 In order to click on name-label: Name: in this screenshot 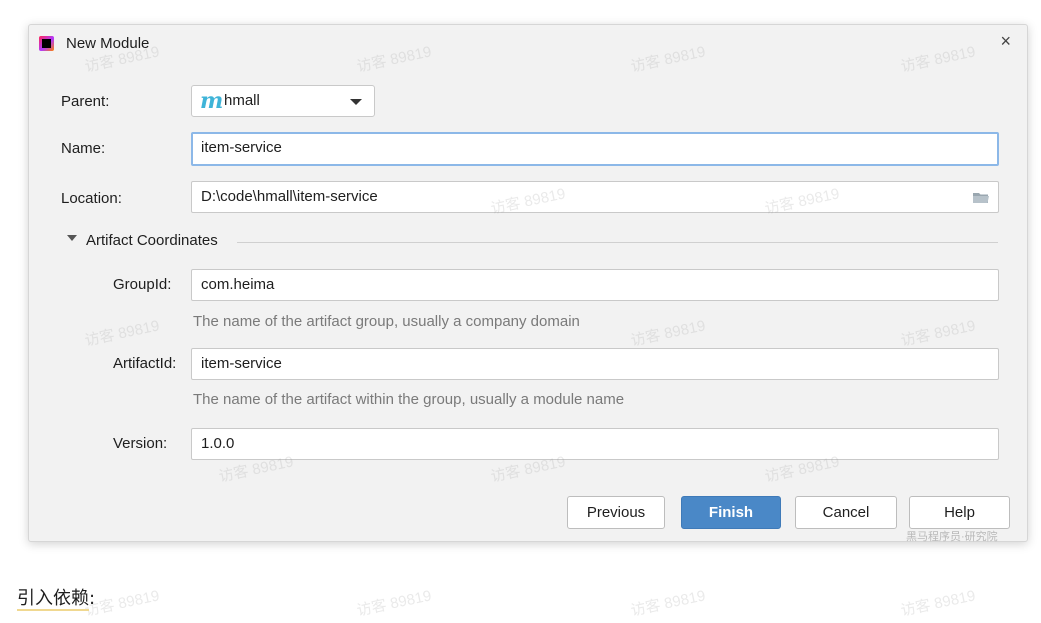, I will do `click(83, 148)`.